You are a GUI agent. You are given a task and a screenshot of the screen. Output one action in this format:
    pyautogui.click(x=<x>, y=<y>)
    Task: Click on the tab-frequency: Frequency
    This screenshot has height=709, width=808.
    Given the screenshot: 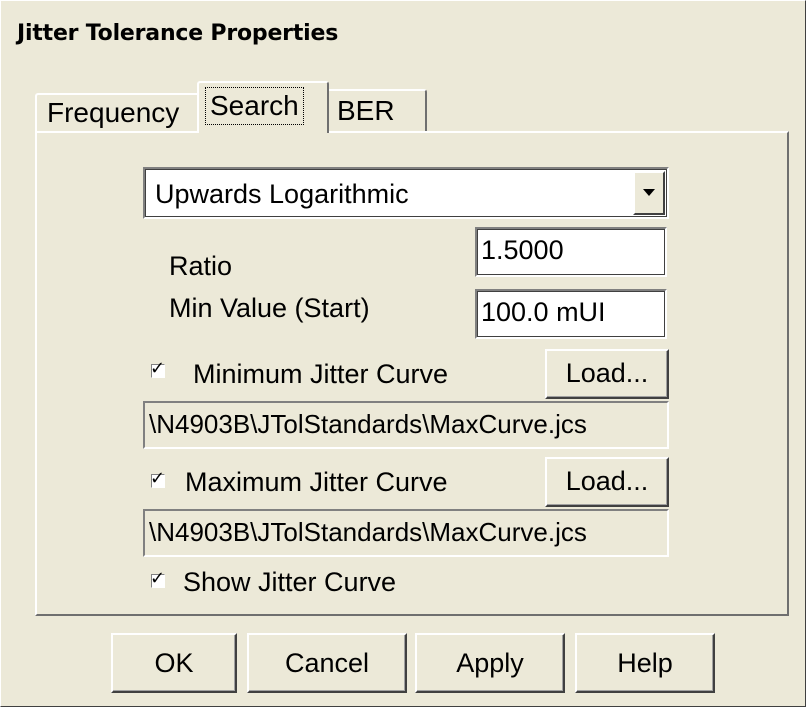 What is the action you would take?
    pyautogui.click(x=119, y=112)
    